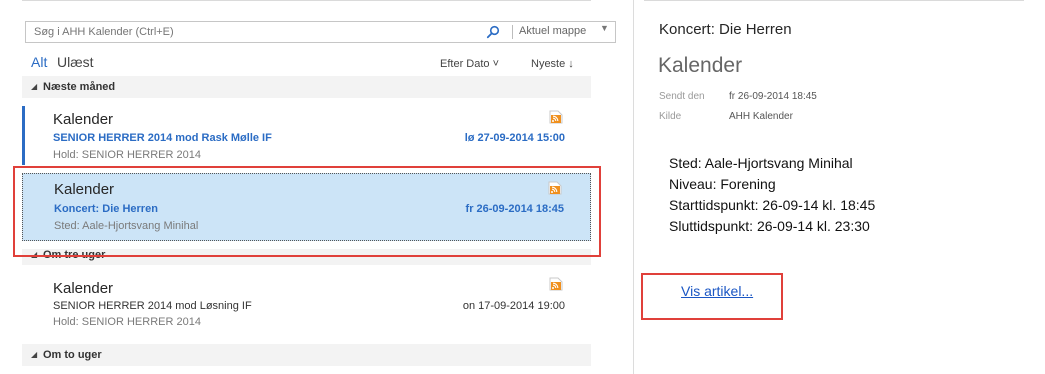  I want to click on search-box: Aktuel mappe ▼, so click(320, 32).